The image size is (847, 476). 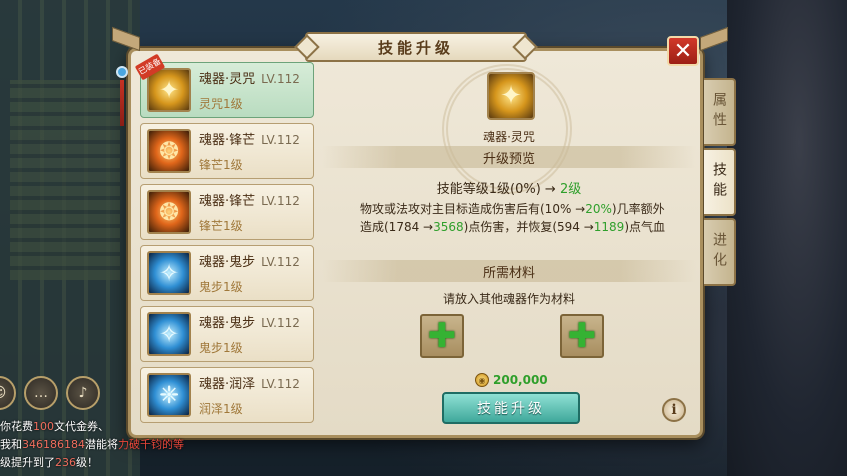 I want to click on tab-evolve: 进化, so click(x=720, y=252).